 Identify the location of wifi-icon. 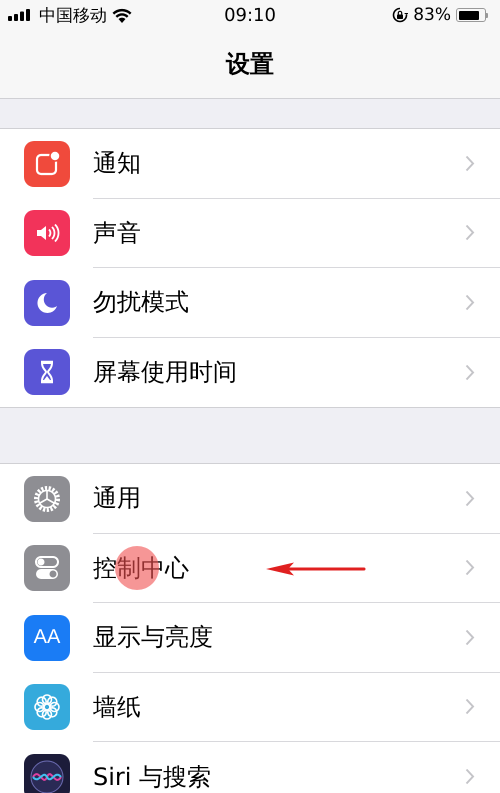
(122, 15).